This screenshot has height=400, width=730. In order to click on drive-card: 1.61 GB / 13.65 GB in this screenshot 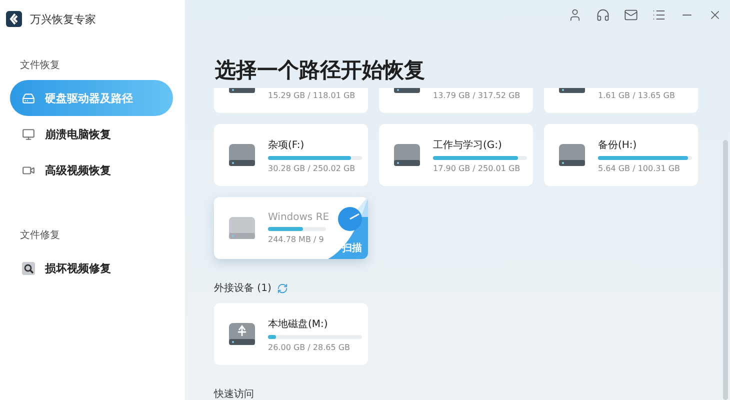, I will do `click(621, 100)`.